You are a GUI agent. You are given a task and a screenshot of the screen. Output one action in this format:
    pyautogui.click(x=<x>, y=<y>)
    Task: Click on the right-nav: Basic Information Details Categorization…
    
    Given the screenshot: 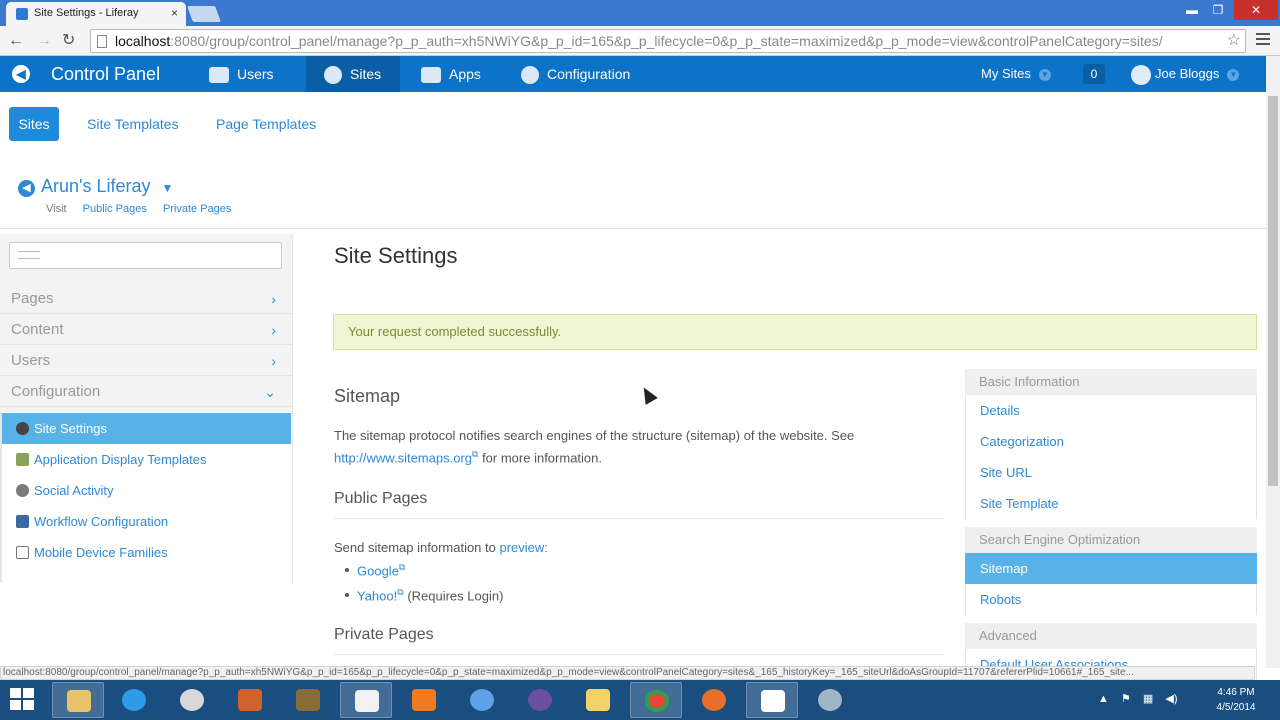 What is the action you would take?
    pyautogui.click(x=1111, y=524)
    